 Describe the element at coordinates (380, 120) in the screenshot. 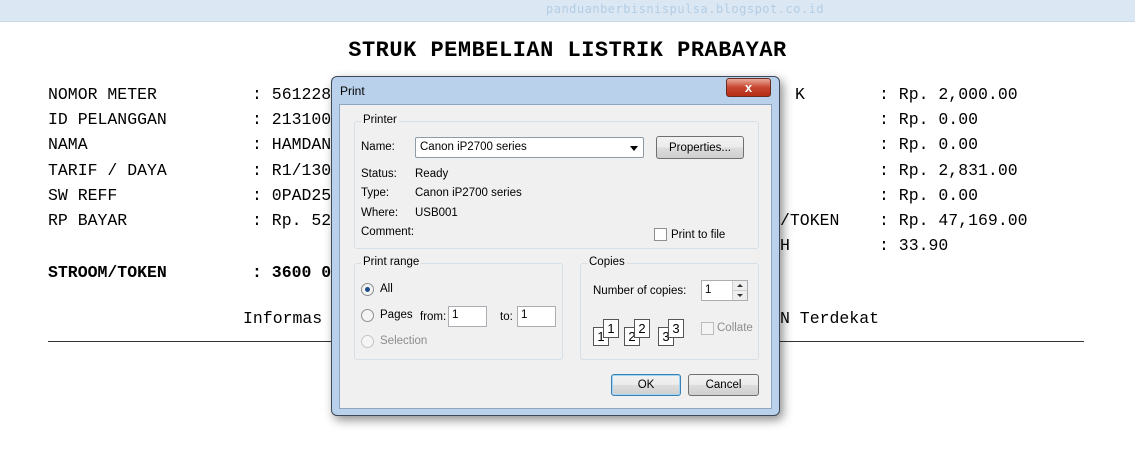

I see `printer-group-label: Printer` at that location.